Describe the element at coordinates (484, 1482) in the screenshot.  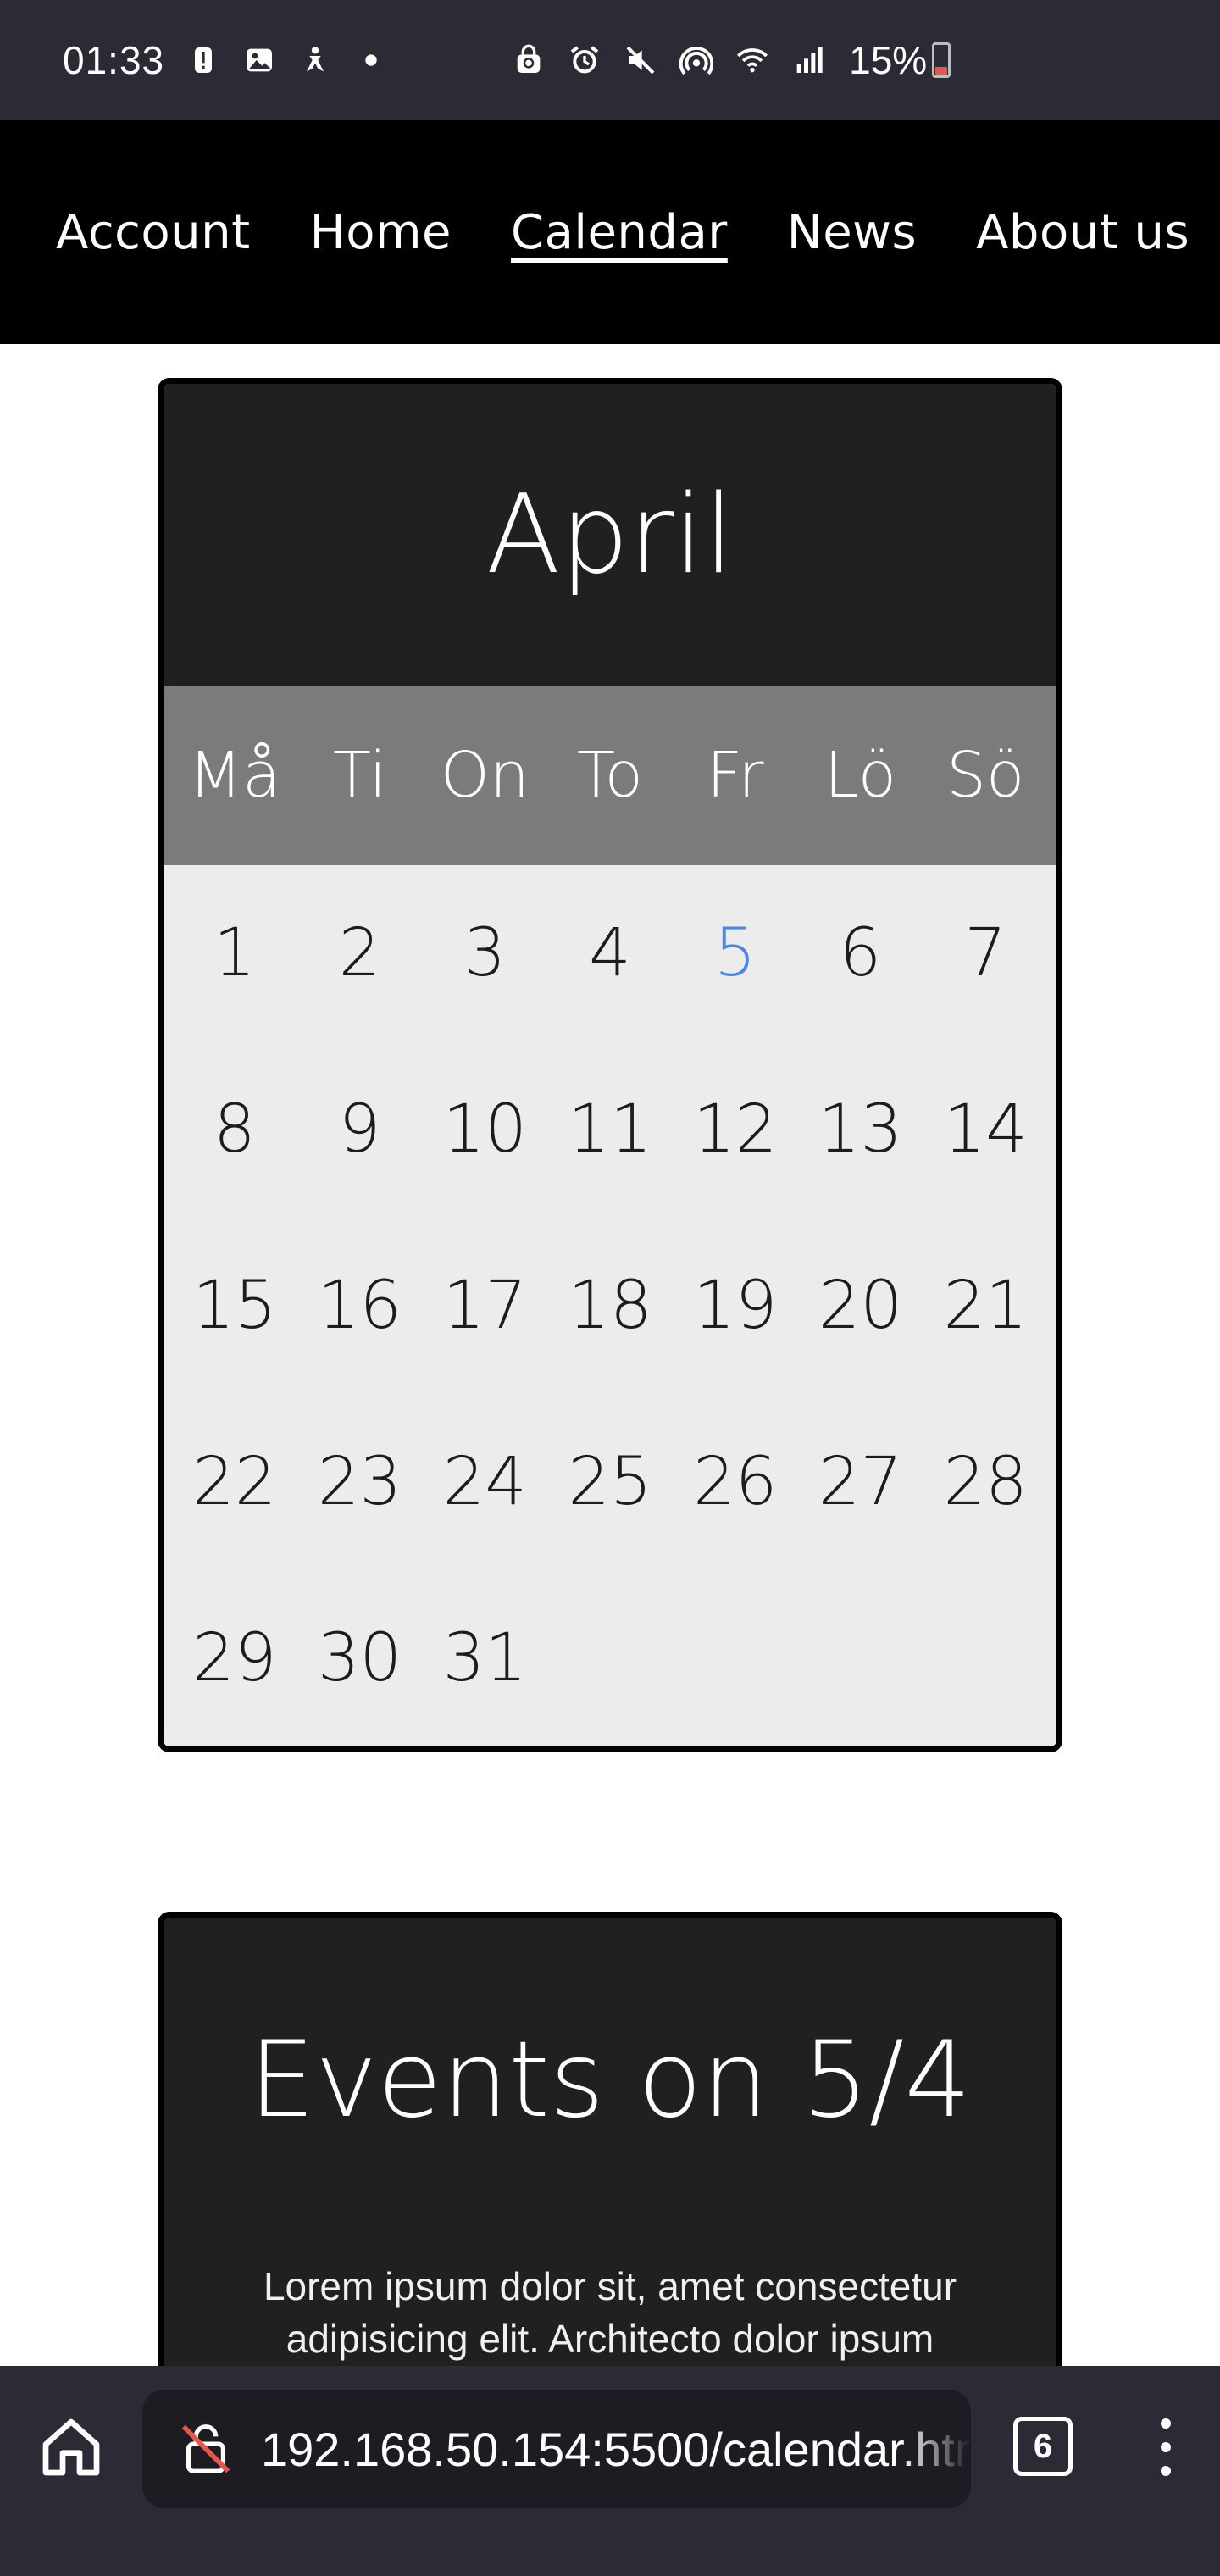
I see `calendar-day: 24` at that location.